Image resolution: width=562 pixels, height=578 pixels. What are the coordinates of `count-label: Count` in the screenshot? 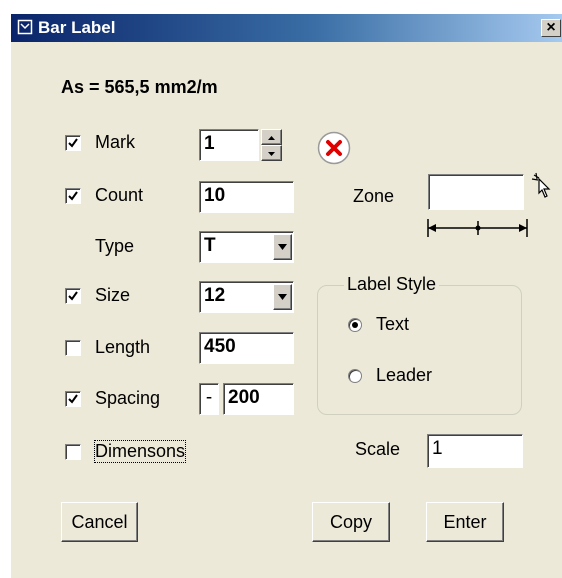 It's located at (119, 195).